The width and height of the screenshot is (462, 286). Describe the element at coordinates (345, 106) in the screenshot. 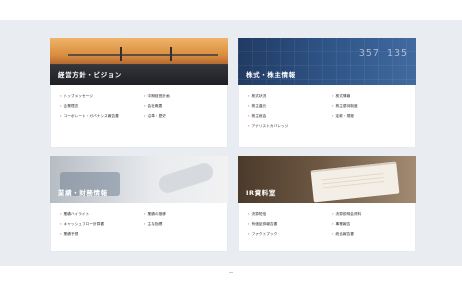

I see `link-item: 株主優待制度` at that location.